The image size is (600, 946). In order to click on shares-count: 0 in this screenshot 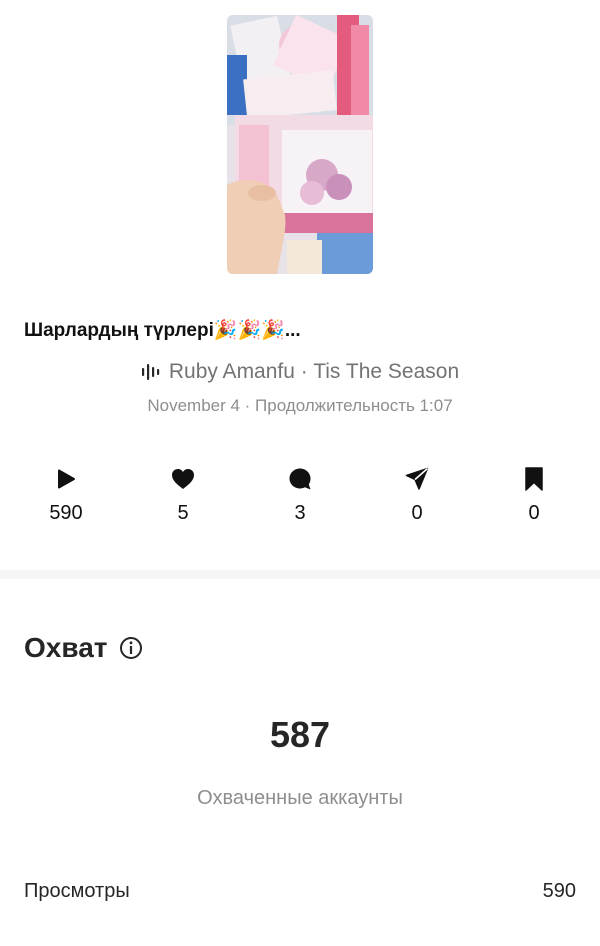, I will do `click(417, 513)`.